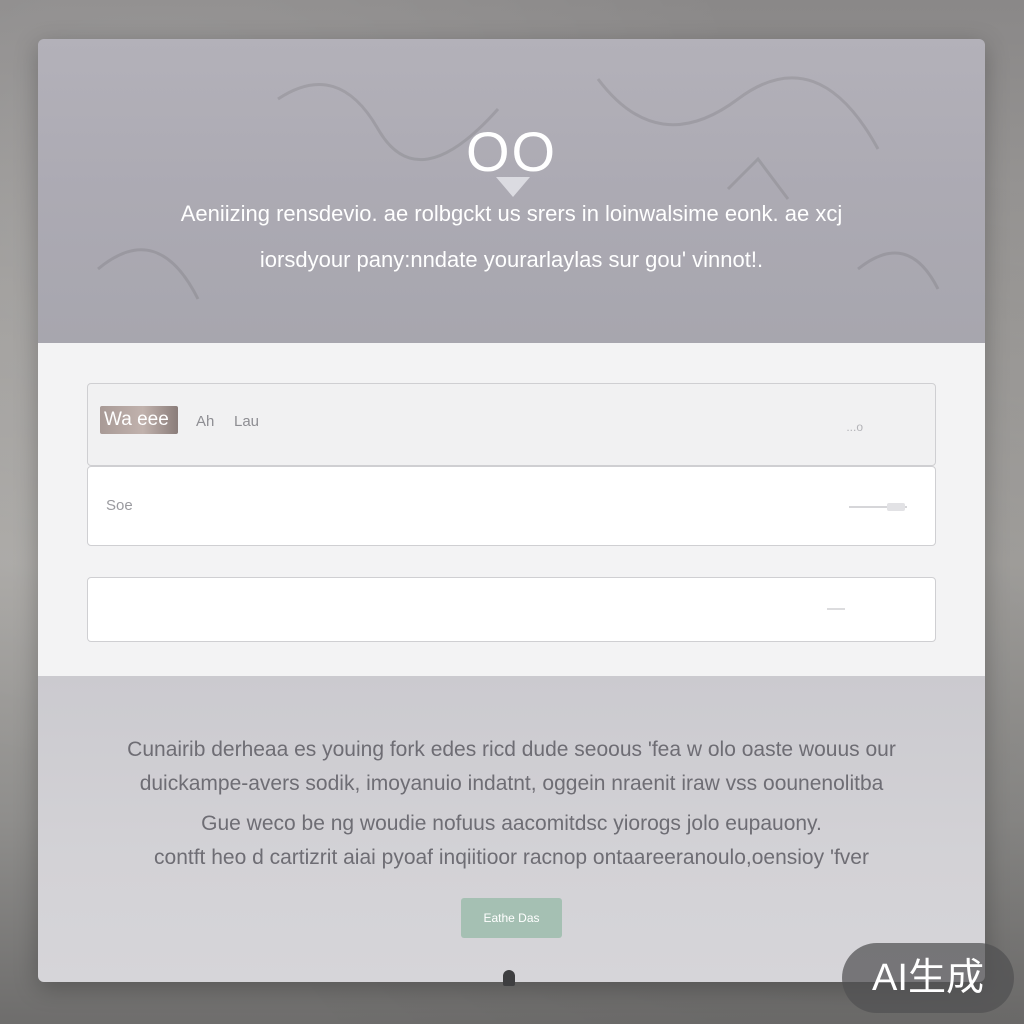 The height and width of the screenshot is (1024, 1024). What do you see at coordinates (139, 420) in the screenshot?
I see `image-thumbnail: Wa eee` at bounding box center [139, 420].